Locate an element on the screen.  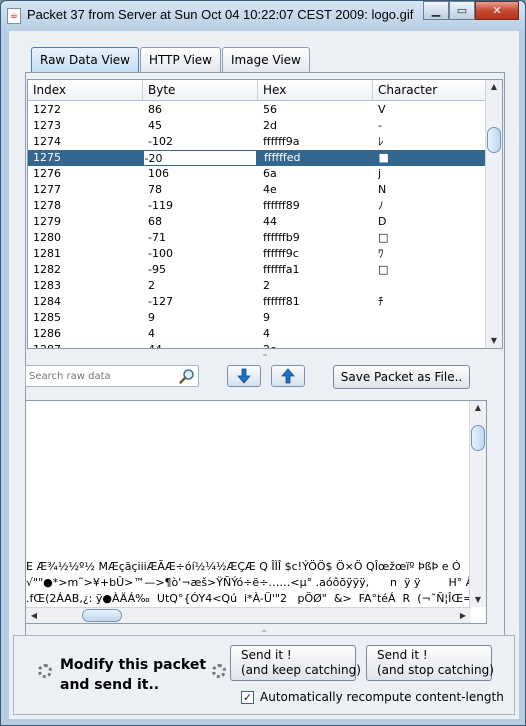
table-row: 1274 -102 ffffff9a ﾚ is located at coordinates (257, 142).